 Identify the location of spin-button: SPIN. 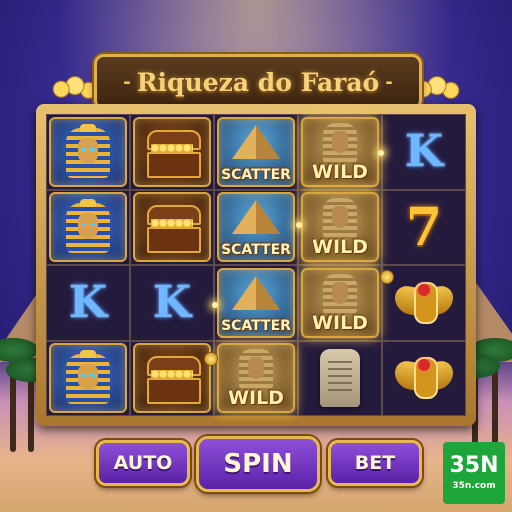
(258, 464).